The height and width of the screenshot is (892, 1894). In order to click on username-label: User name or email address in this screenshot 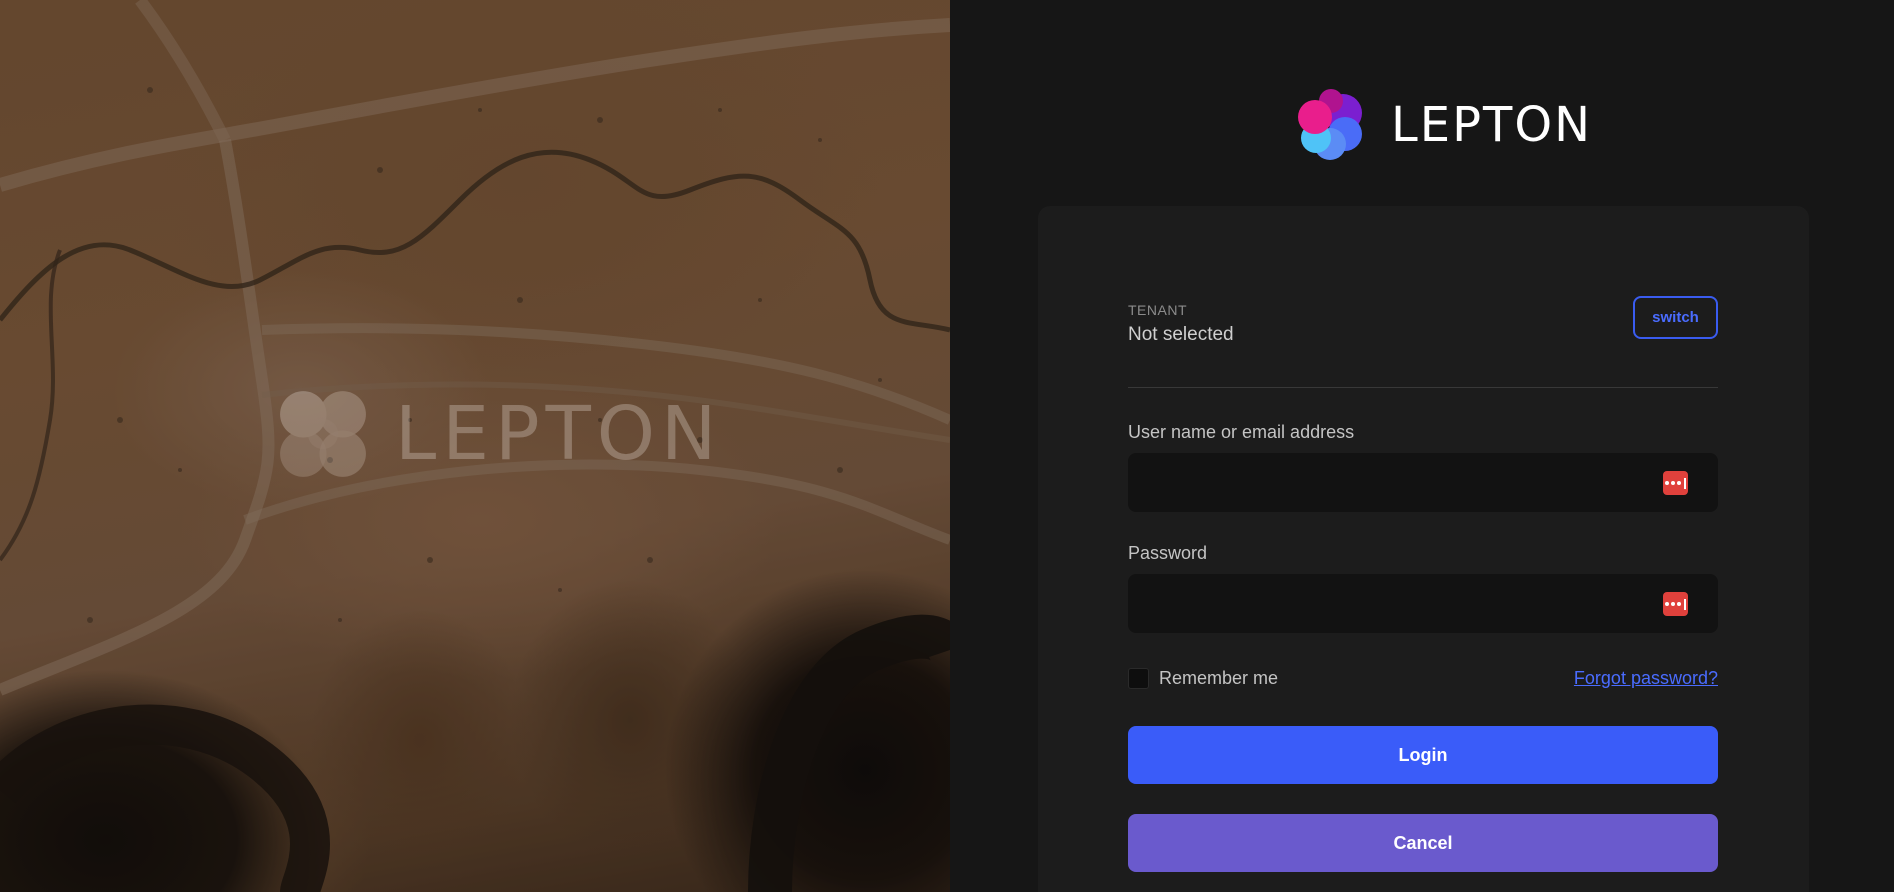, I will do `click(1241, 432)`.